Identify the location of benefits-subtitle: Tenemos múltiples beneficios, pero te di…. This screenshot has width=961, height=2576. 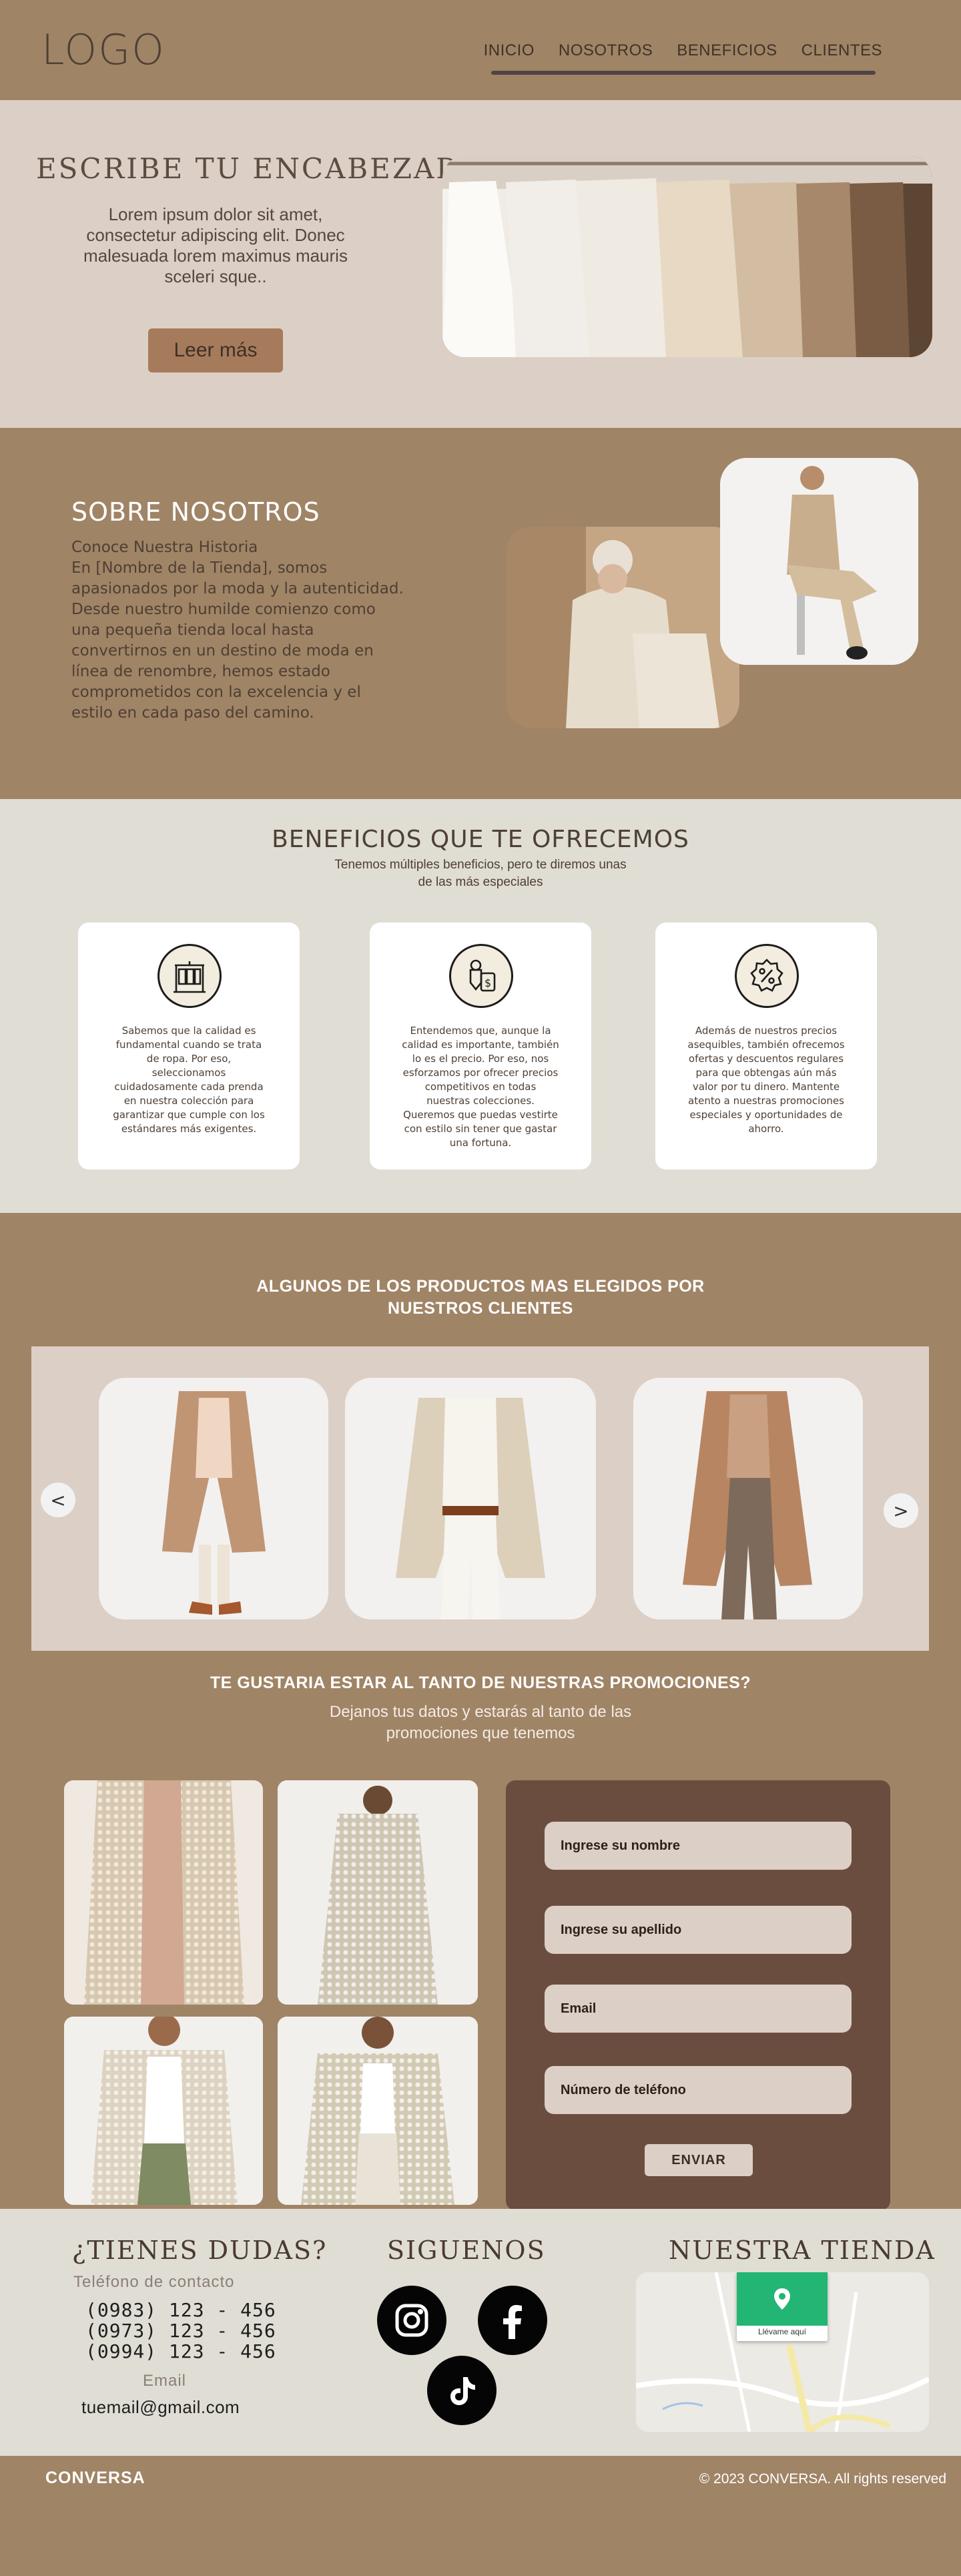
(480, 873).